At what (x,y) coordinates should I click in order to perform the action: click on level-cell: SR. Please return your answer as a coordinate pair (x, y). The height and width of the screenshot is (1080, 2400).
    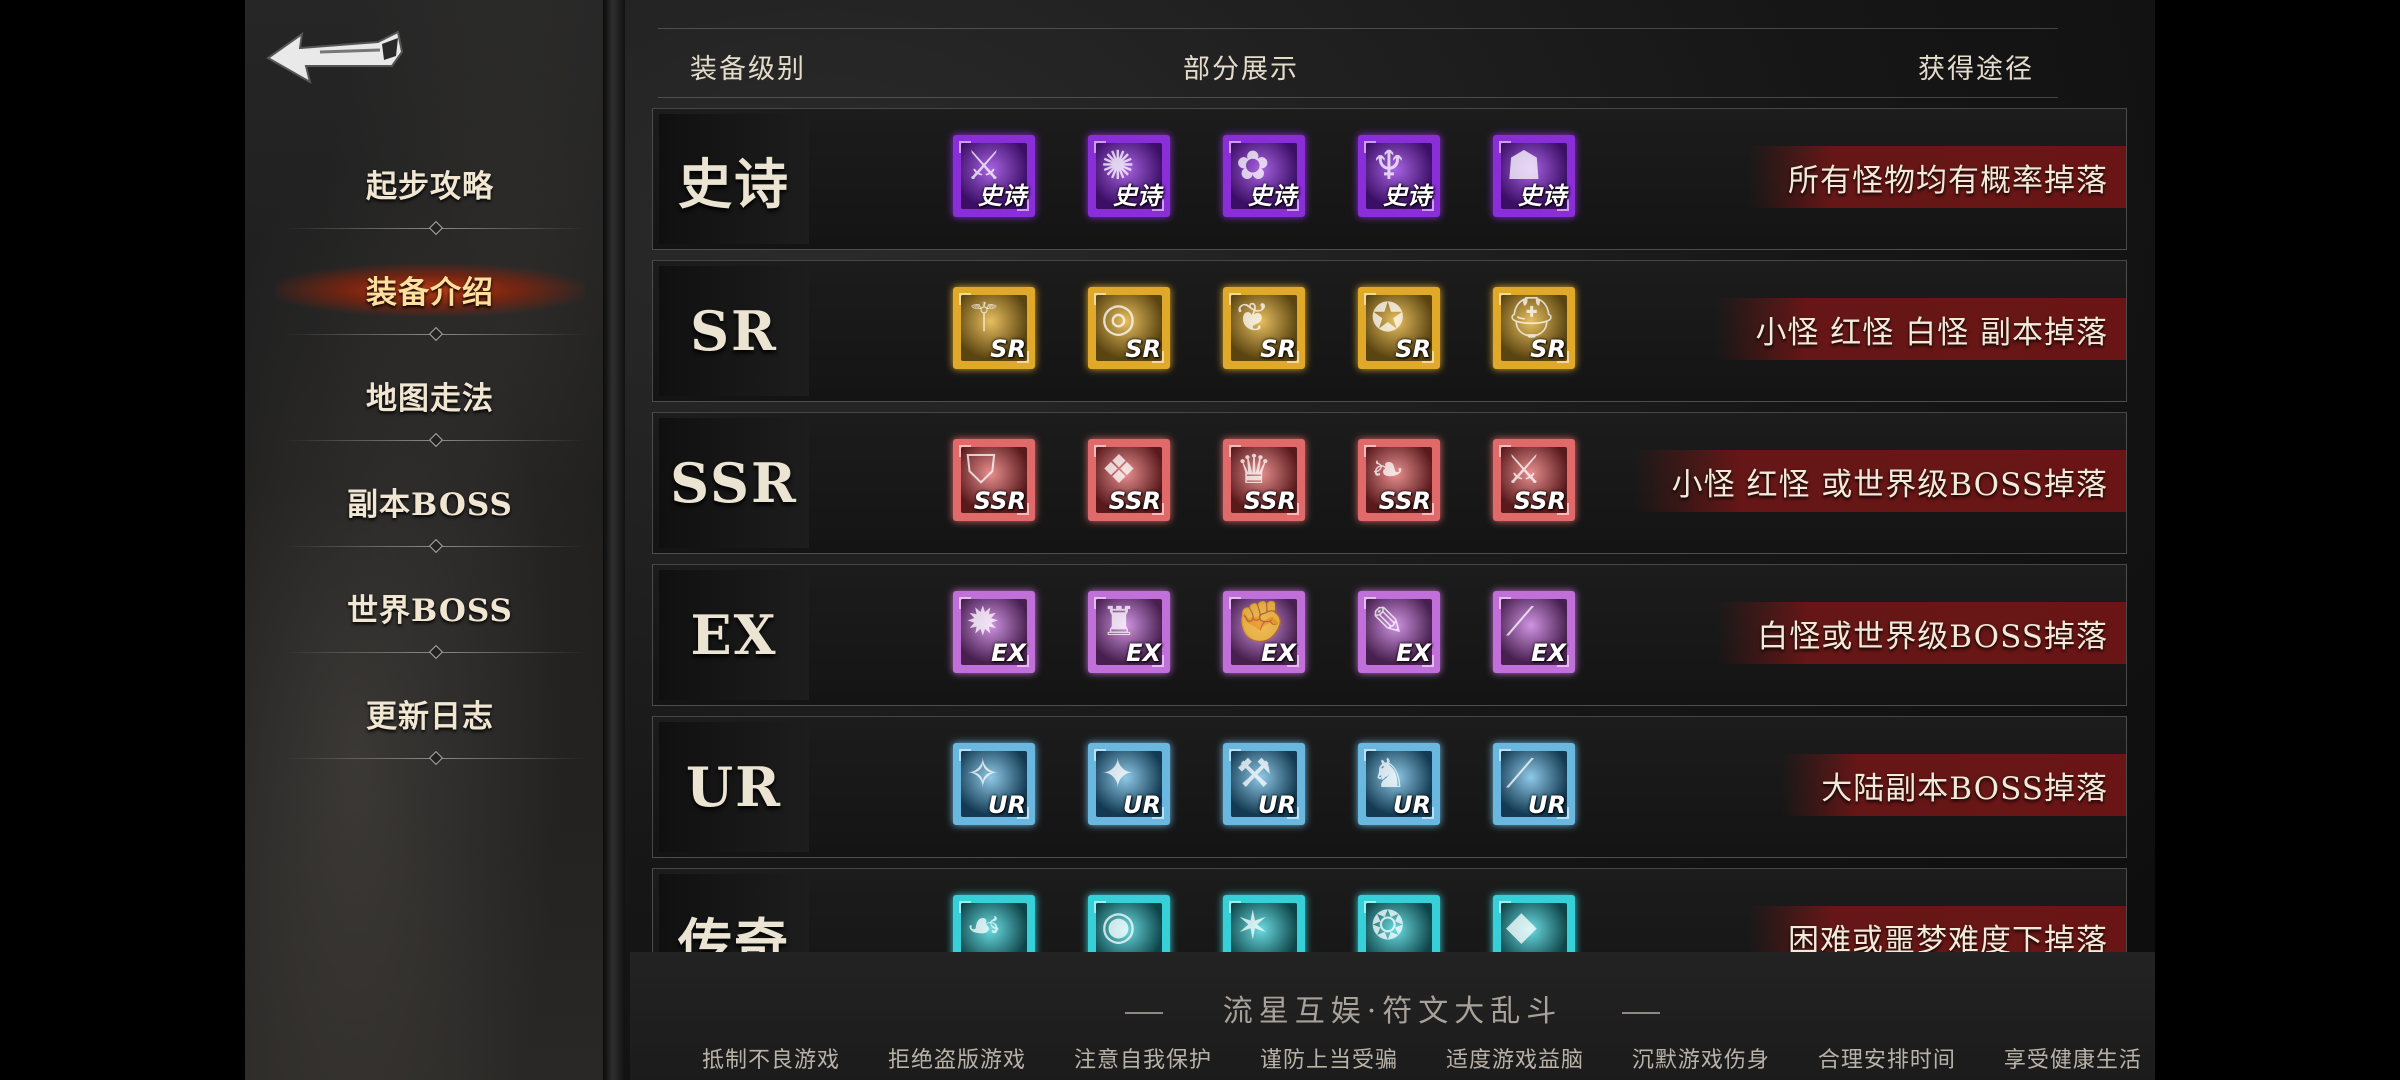
    Looking at the image, I should click on (734, 331).